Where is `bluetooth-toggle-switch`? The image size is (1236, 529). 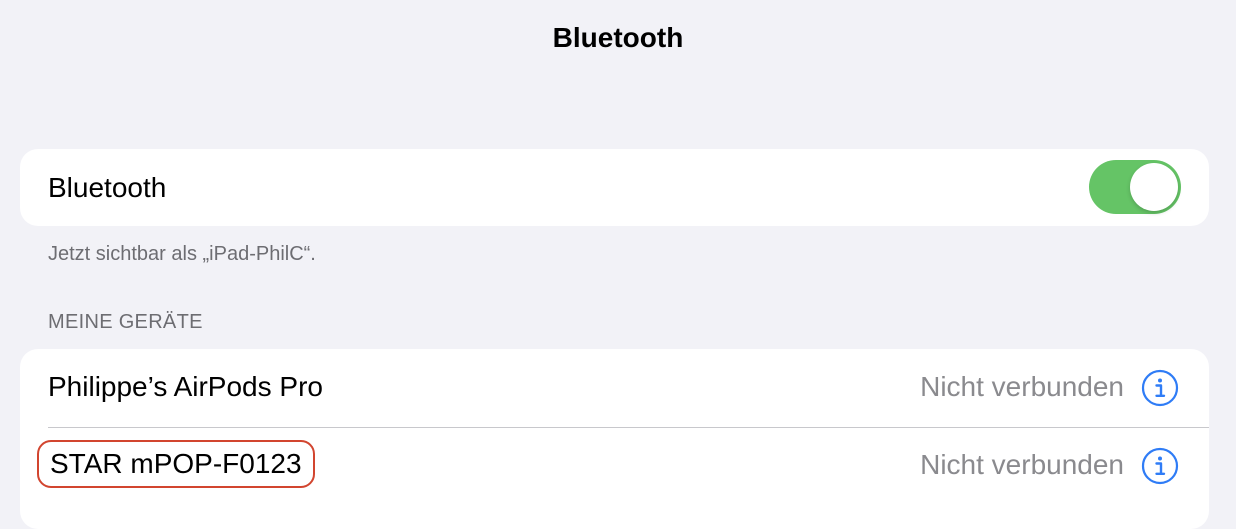 bluetooth-toggle-switch is located at coordinates (1135, 187).